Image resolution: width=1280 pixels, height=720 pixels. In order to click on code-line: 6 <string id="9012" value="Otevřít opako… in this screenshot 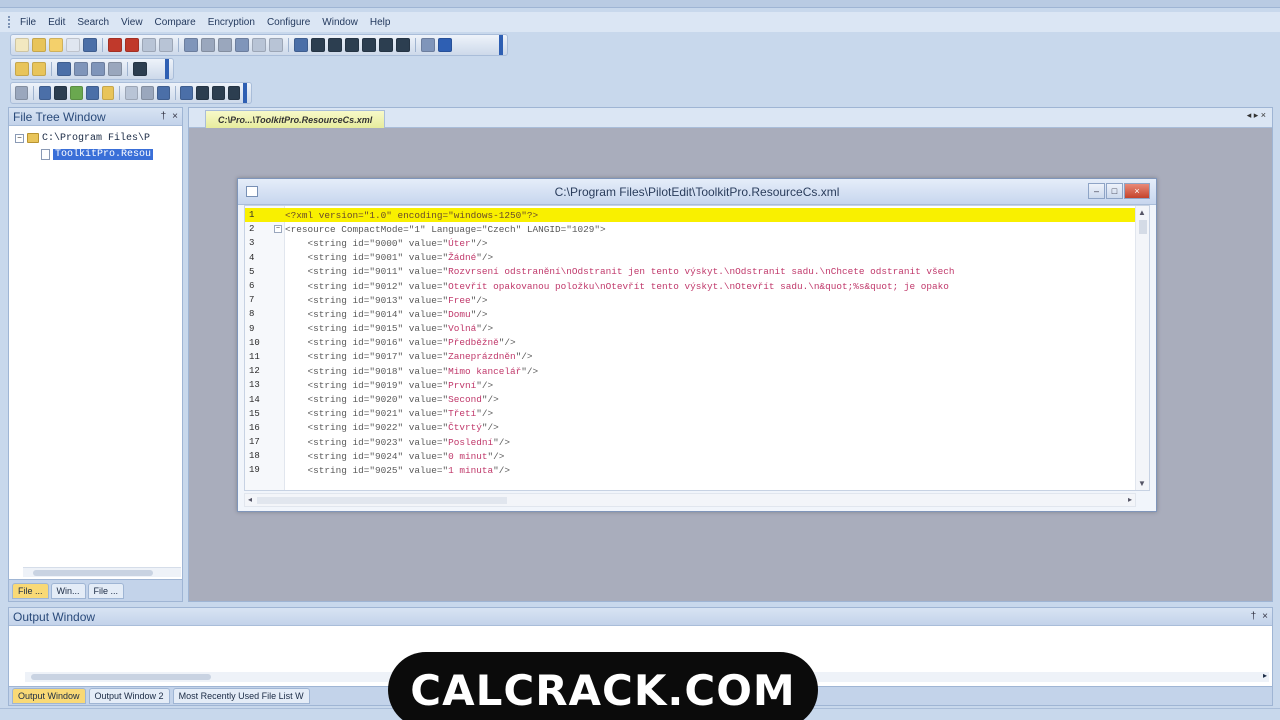, I will do `click(690, 286)`.